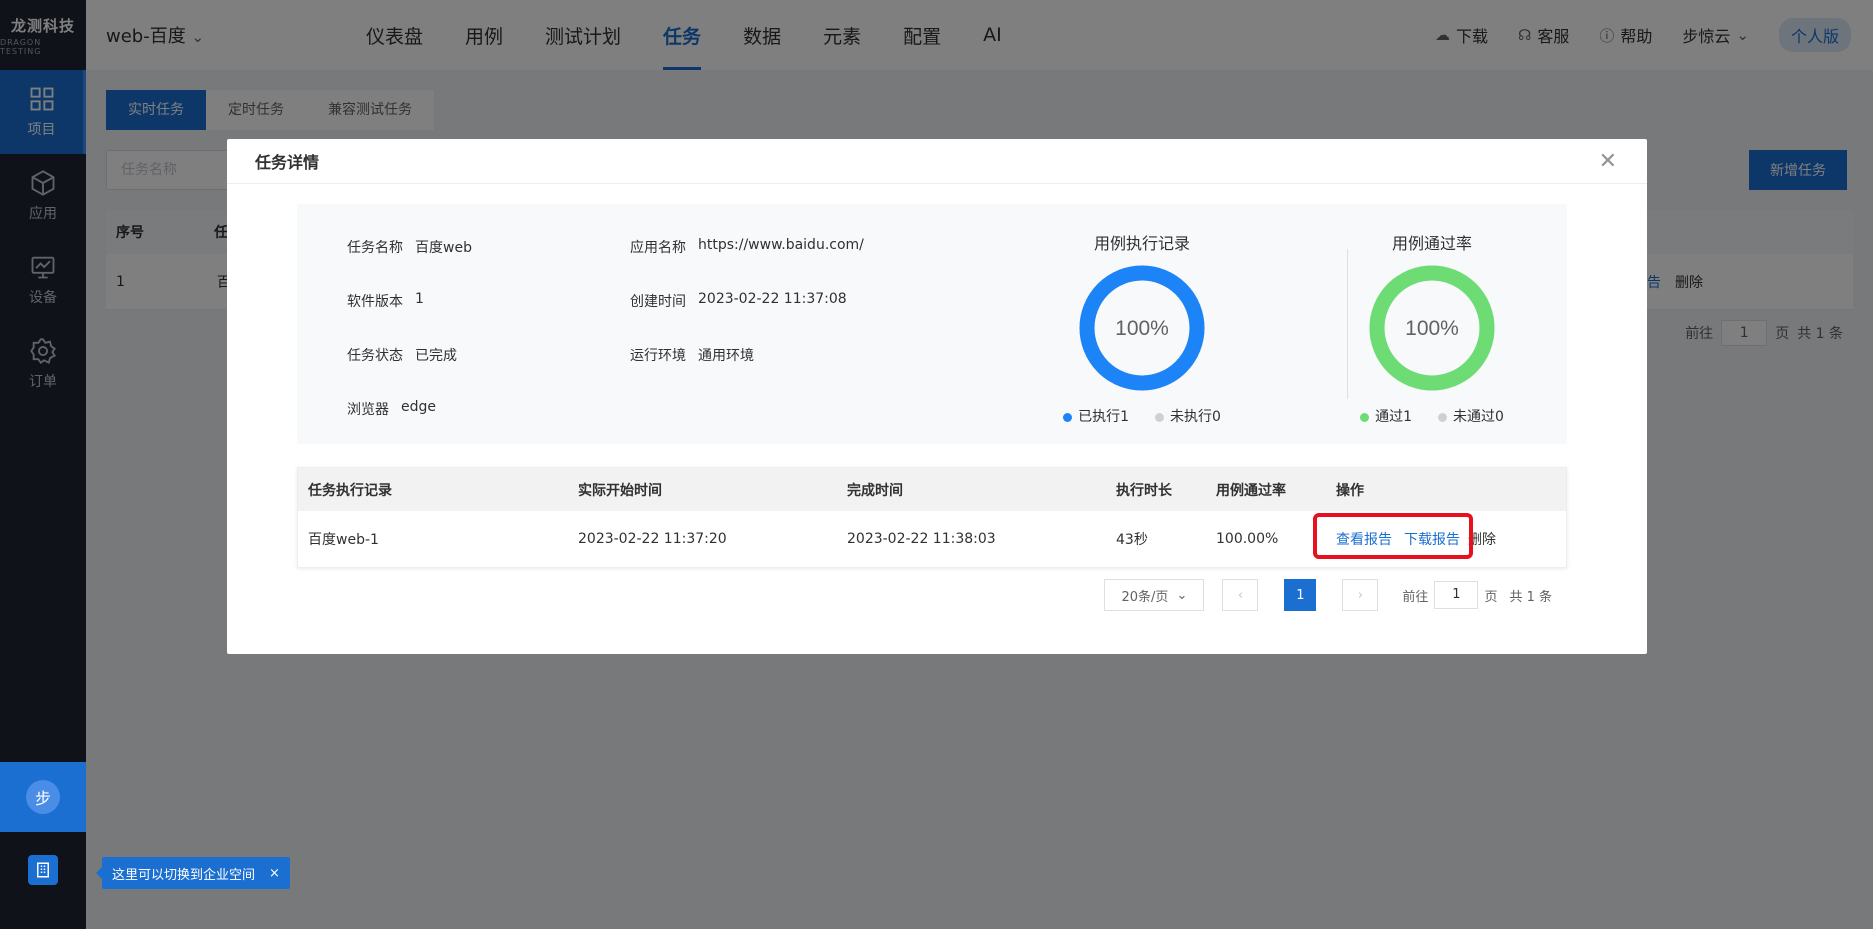  Describe the element at coordinates (1350, 490) in the screenshot. I see `col-actions: 操作` at that location.